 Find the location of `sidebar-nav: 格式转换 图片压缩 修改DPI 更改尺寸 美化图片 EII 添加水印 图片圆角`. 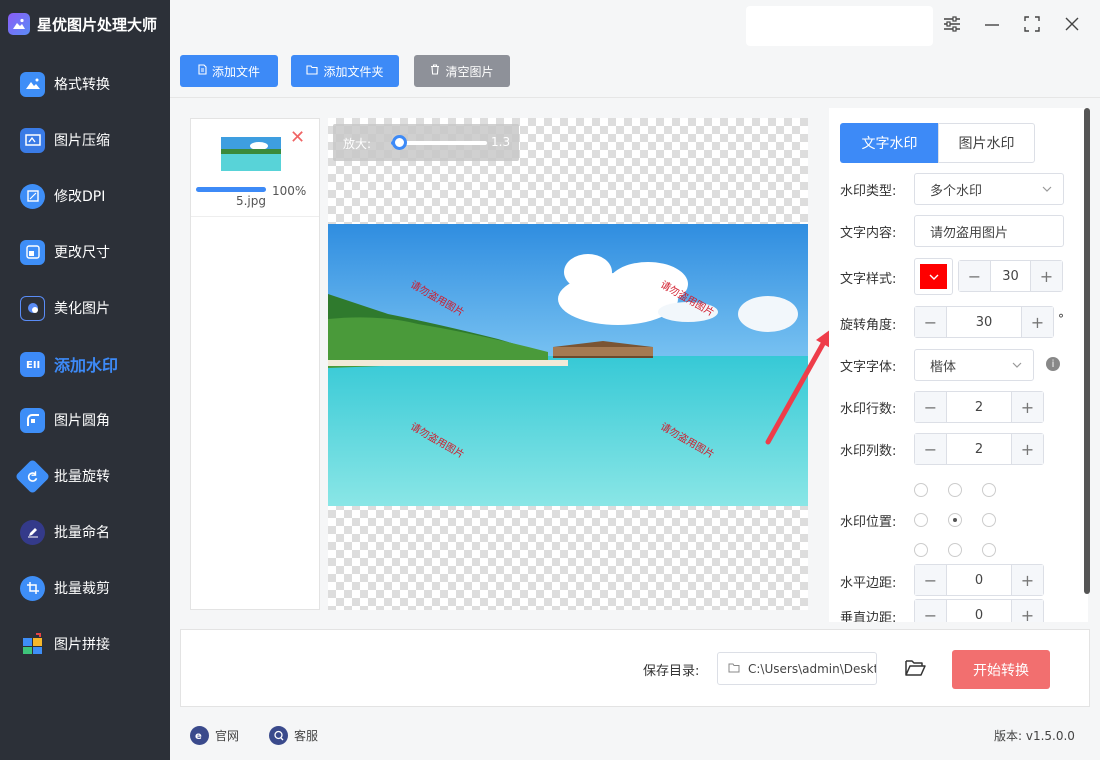

sidebar-nav: 格式转换 图片压缩 修改DPI 更改尺寸 美化图片 EII 添加水印 图片圆角 is located at coordinates (85, 364).